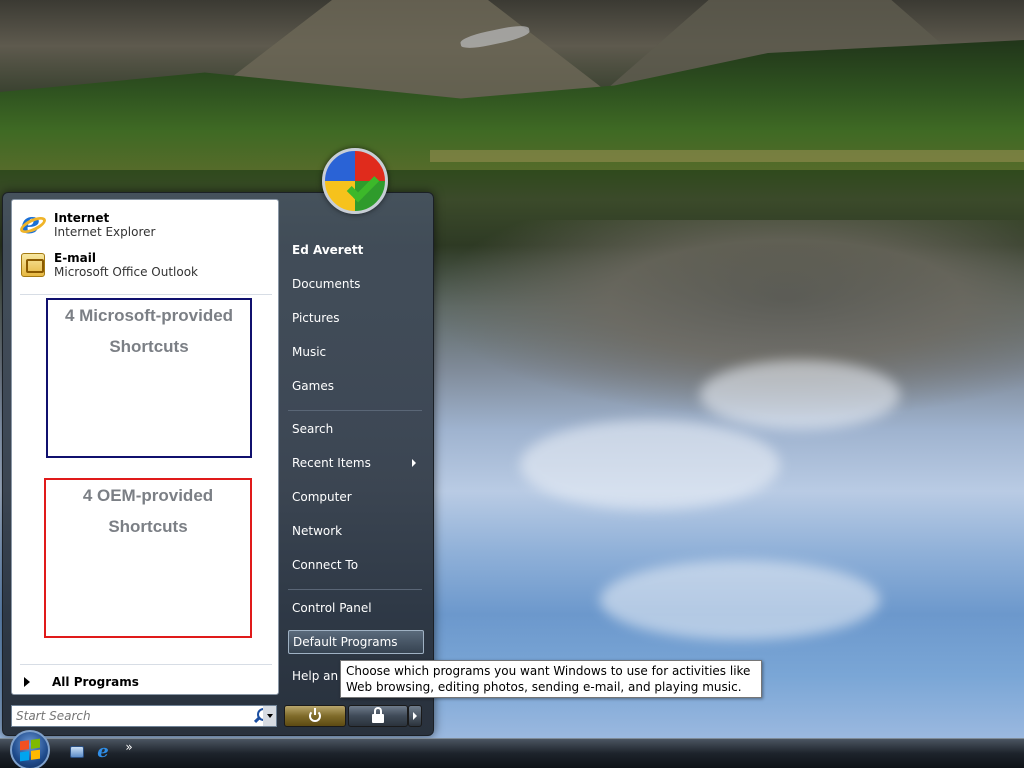 The image size is (1024, 768). I want to click on right-item-games: Games, so click(356, 386).